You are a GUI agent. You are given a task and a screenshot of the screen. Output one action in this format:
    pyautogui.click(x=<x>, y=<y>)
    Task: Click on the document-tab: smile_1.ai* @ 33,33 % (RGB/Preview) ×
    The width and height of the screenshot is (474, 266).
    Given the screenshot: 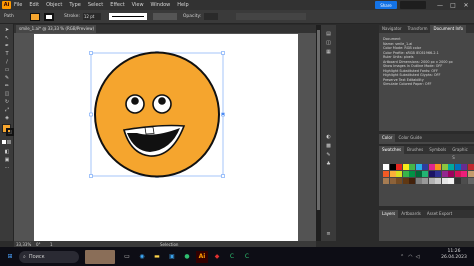 What is the action you would take?
    pyautogui.click(x=56, y=32)
    